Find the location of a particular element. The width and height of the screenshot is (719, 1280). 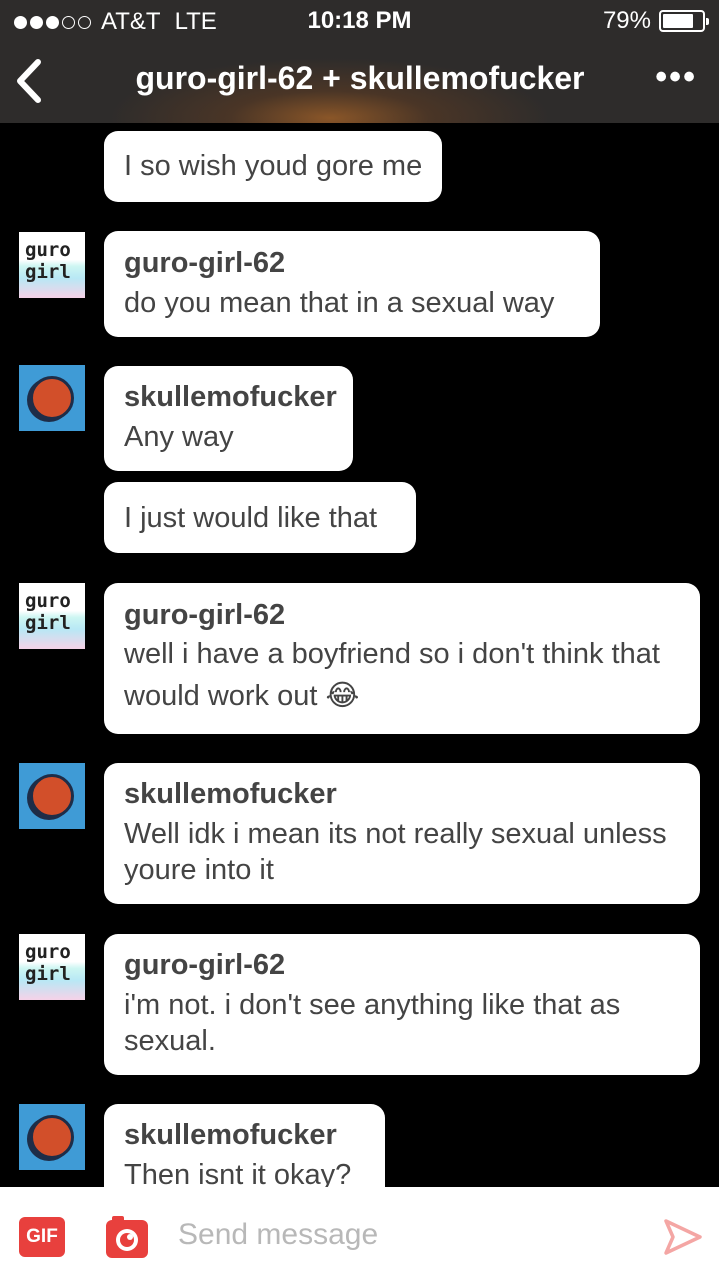

message-bubble: I so wish youd gore me is located at coordinates (273, 166).